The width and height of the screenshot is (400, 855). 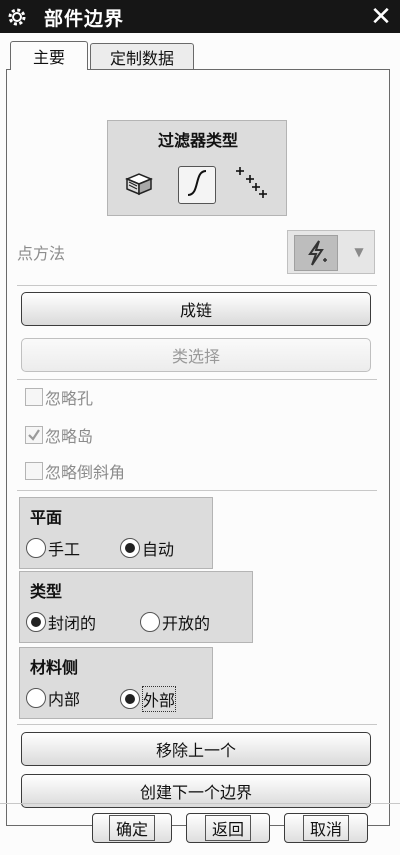 What do you see at coordinates (200, 803) in the screenshot?
I see `footer-divider` at bounding box center [200, 803].